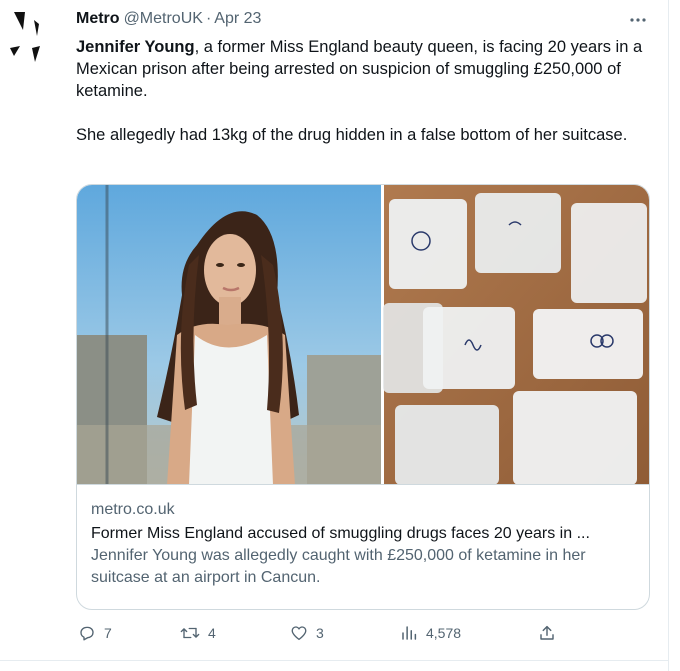 Image resolution: width=680 pixels, height=671 pixels. What do you see at coordinates (364, 510) in the screenshot?
I see `card-domain: metro.co.uk` at bounding box center [364, 510].